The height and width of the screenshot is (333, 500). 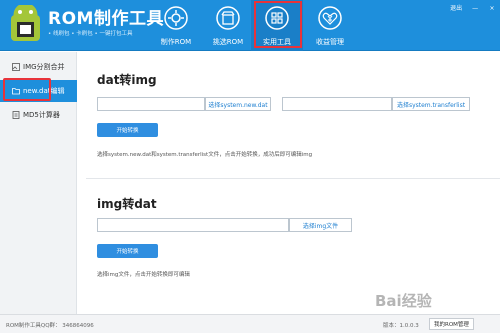 What do you see at coordinates (277, 42) in the screenshot?
I see `nav-utility-tools-label: 实用工具` at bounding box center [277, 42].